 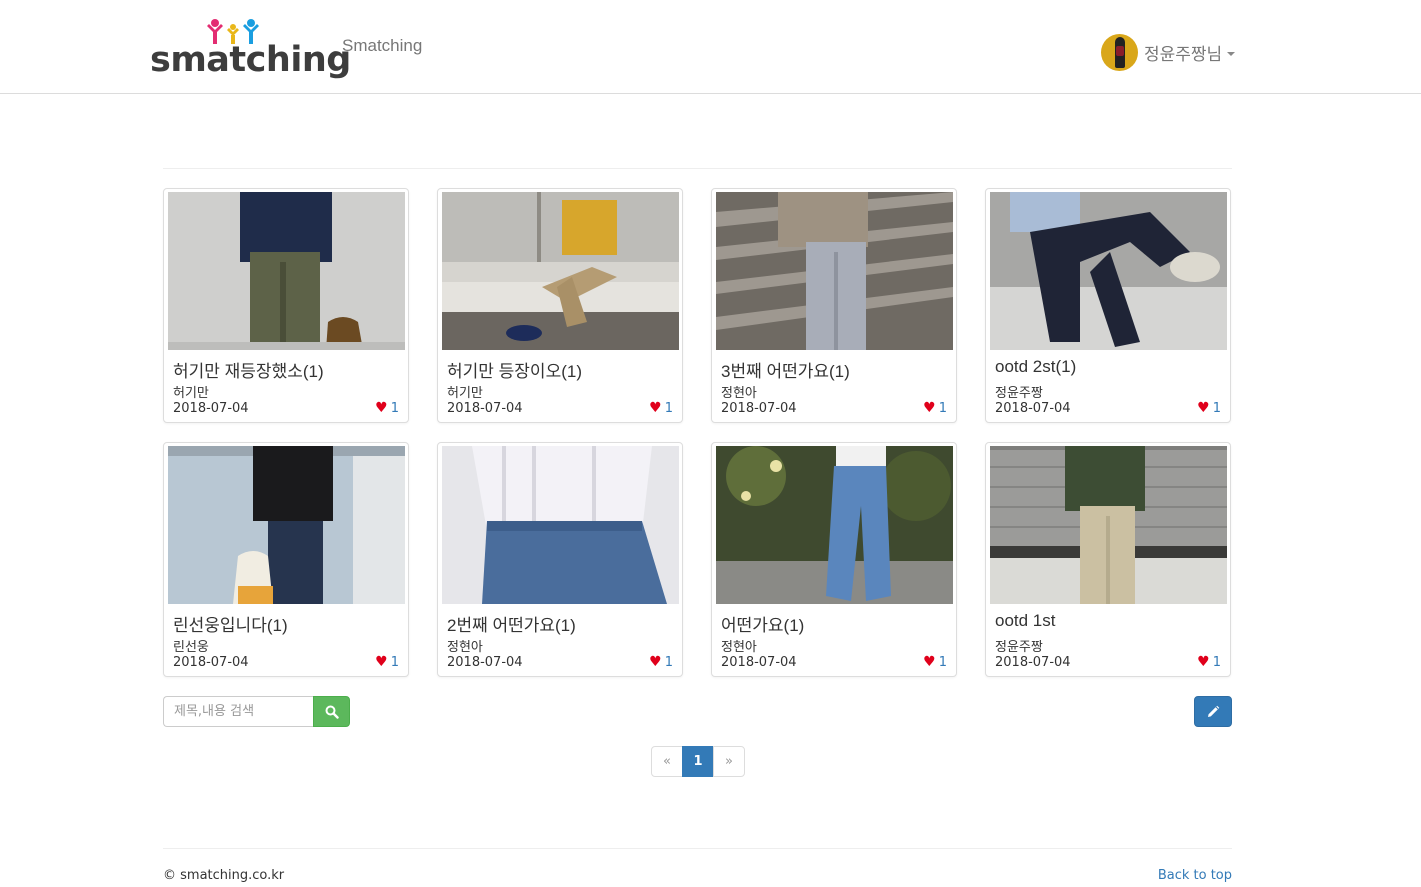 I want to click on post-card: 허기만 재등장했소(1) 허기만 2018-07-04 ♥ 1, so click(x=286, y=305).